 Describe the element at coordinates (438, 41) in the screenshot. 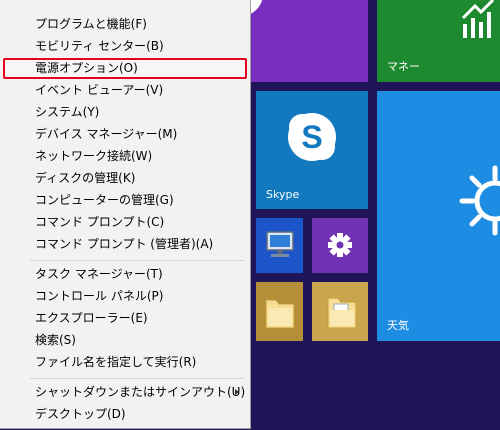

I see `money-tile: マネー` at that location.